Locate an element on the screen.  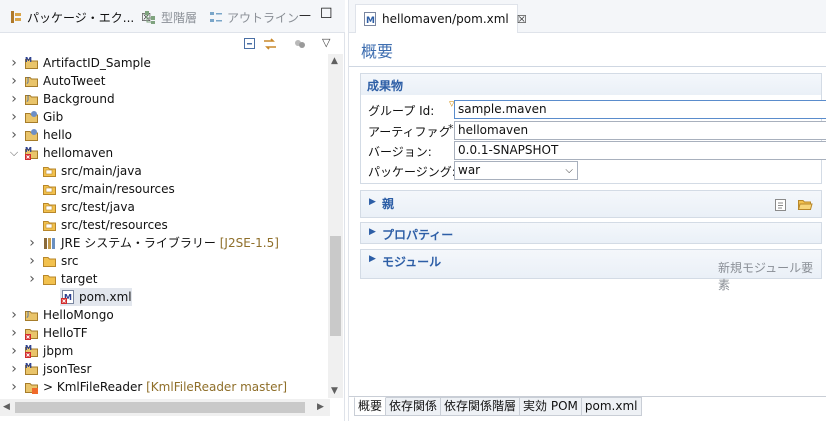
view-tab-bar: パッケージ・エク... ☒ 型階層 アウトライン — ☐ is located at coordinates (172, 16).